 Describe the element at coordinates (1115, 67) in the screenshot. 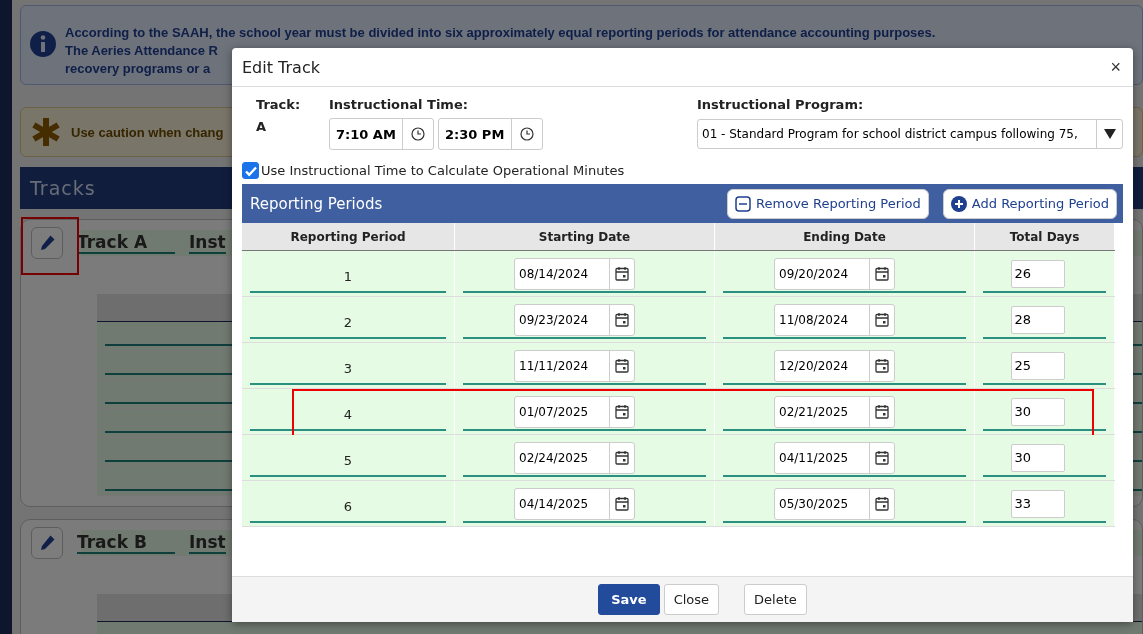

I see `close-button: ×` at that location.